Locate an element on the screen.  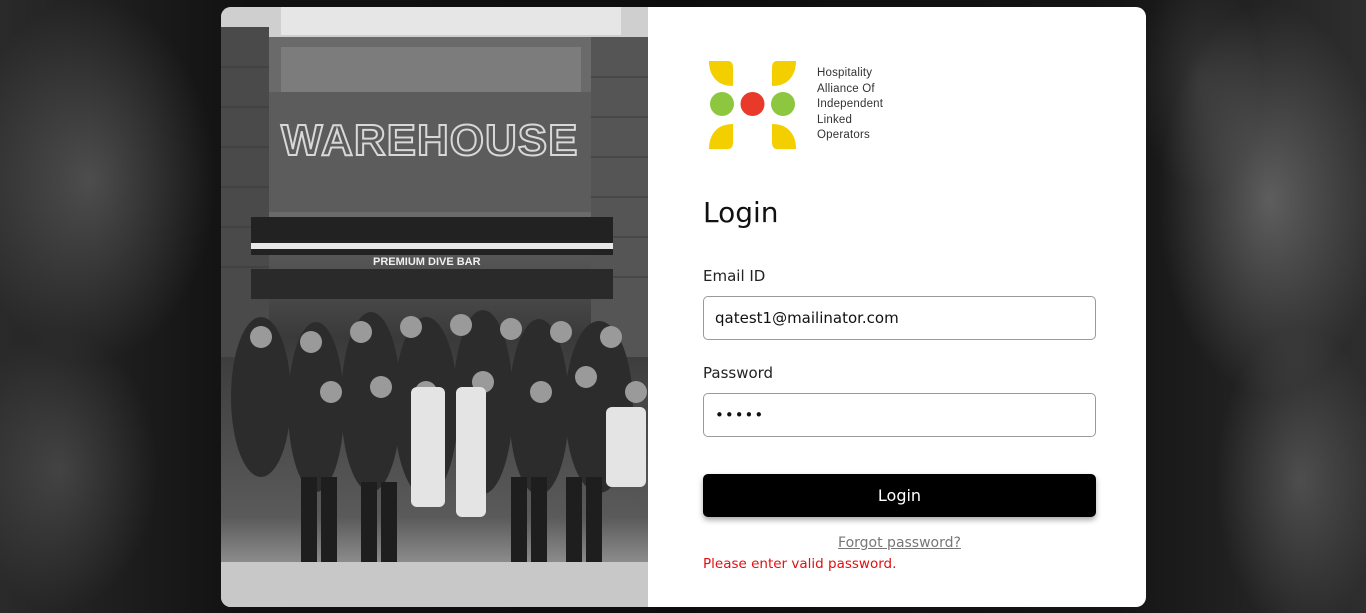
email-label: Email ID is located at coordinates (734, 276).